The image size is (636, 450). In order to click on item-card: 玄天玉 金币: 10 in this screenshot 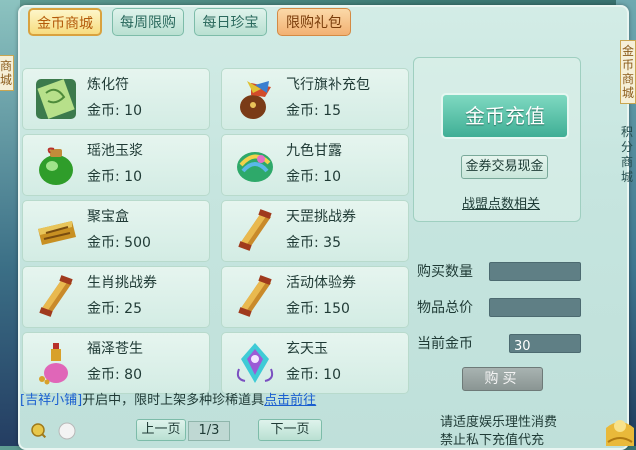, I will do `click(315, 363)`.